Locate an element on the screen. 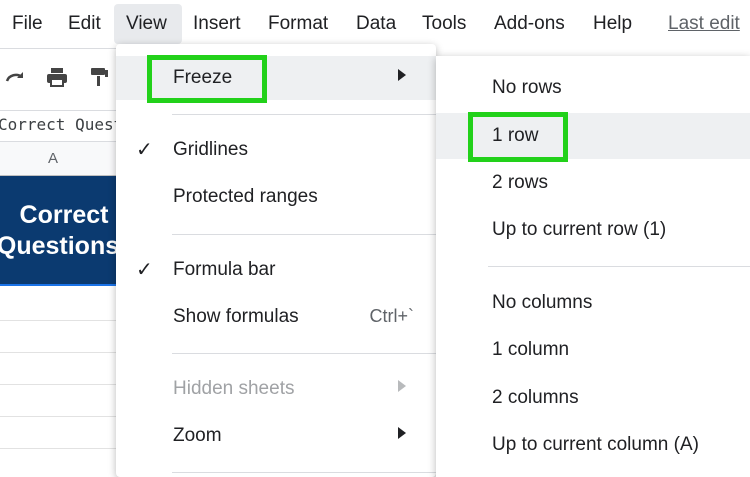 The width and height of the screenshot is (750, 477). menu-format: Format is located at coordinates (298, 24).